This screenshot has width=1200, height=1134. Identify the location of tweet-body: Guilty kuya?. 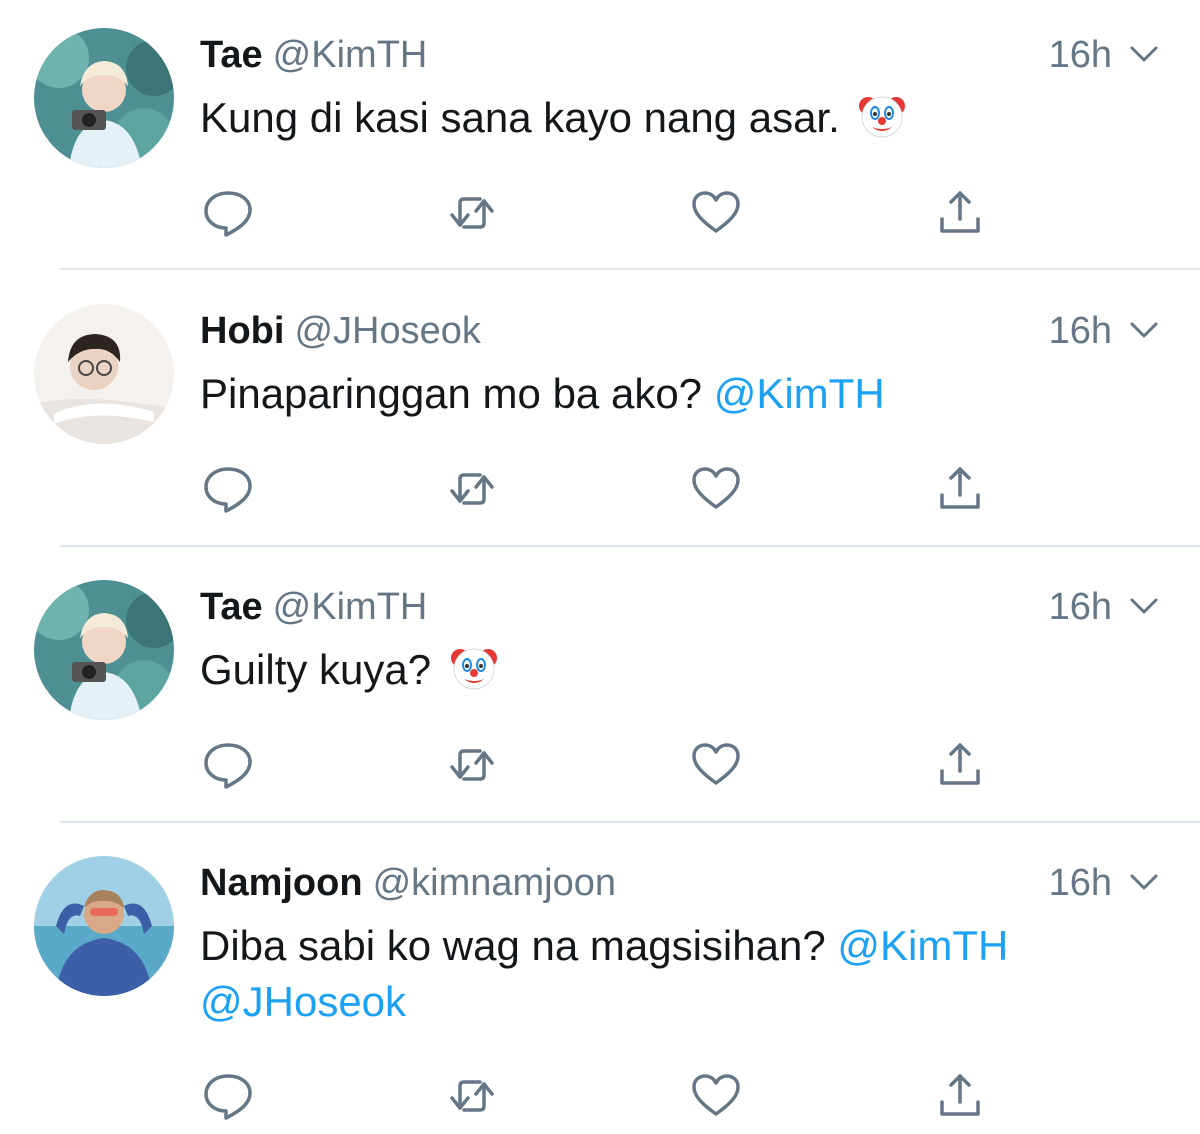
(316, 669).